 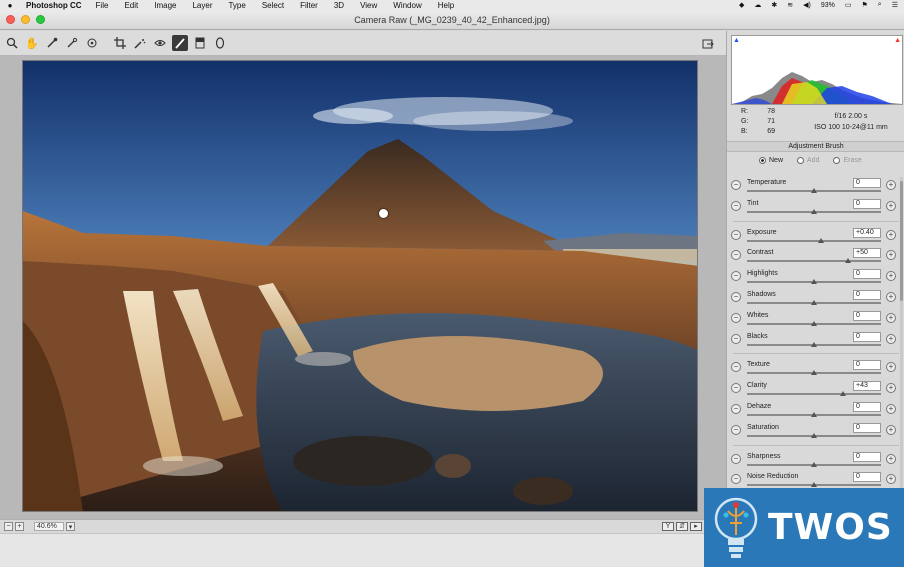 What do you see at coordinates (757, 5) in the screenshot?
I see `cloud-icon: ☁` at bounding box center [757, 5].